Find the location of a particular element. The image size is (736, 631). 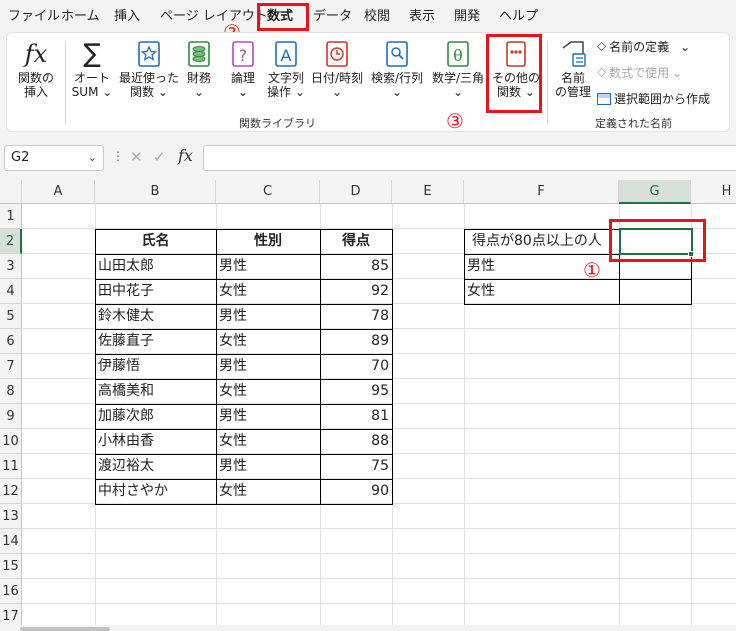

summary-label-male: 男性 is located at coordinates (541, 266).